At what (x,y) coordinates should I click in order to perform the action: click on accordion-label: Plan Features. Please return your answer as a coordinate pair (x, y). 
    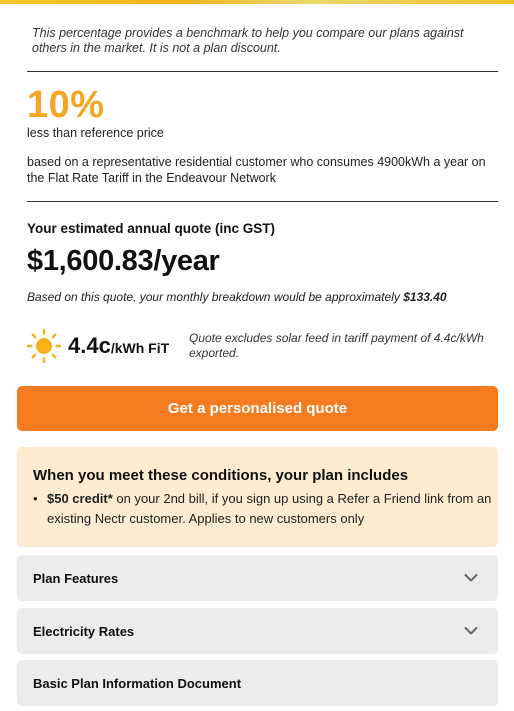
    Looking at the image, I should click on (76, 578).